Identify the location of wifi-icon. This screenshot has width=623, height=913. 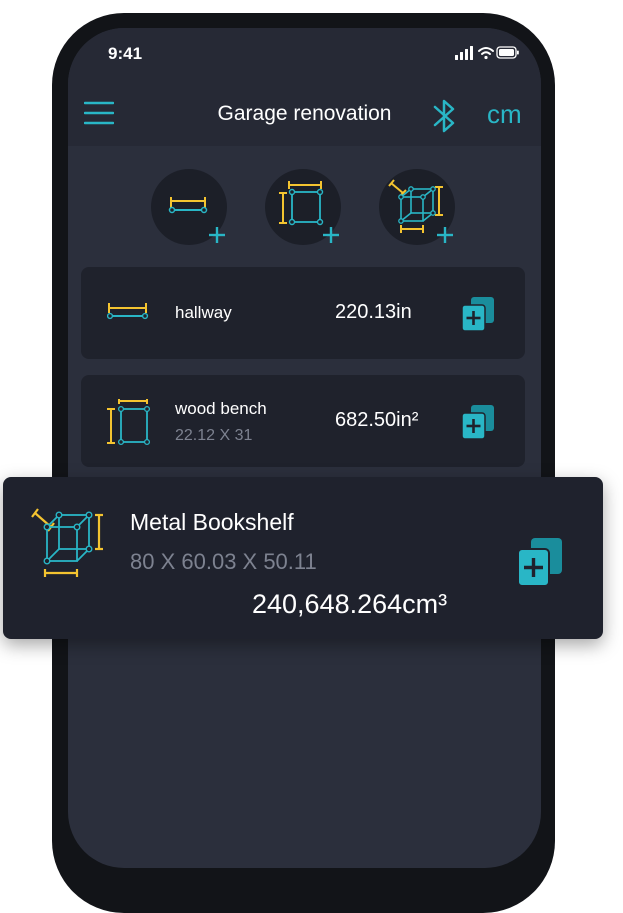
(486, 53).